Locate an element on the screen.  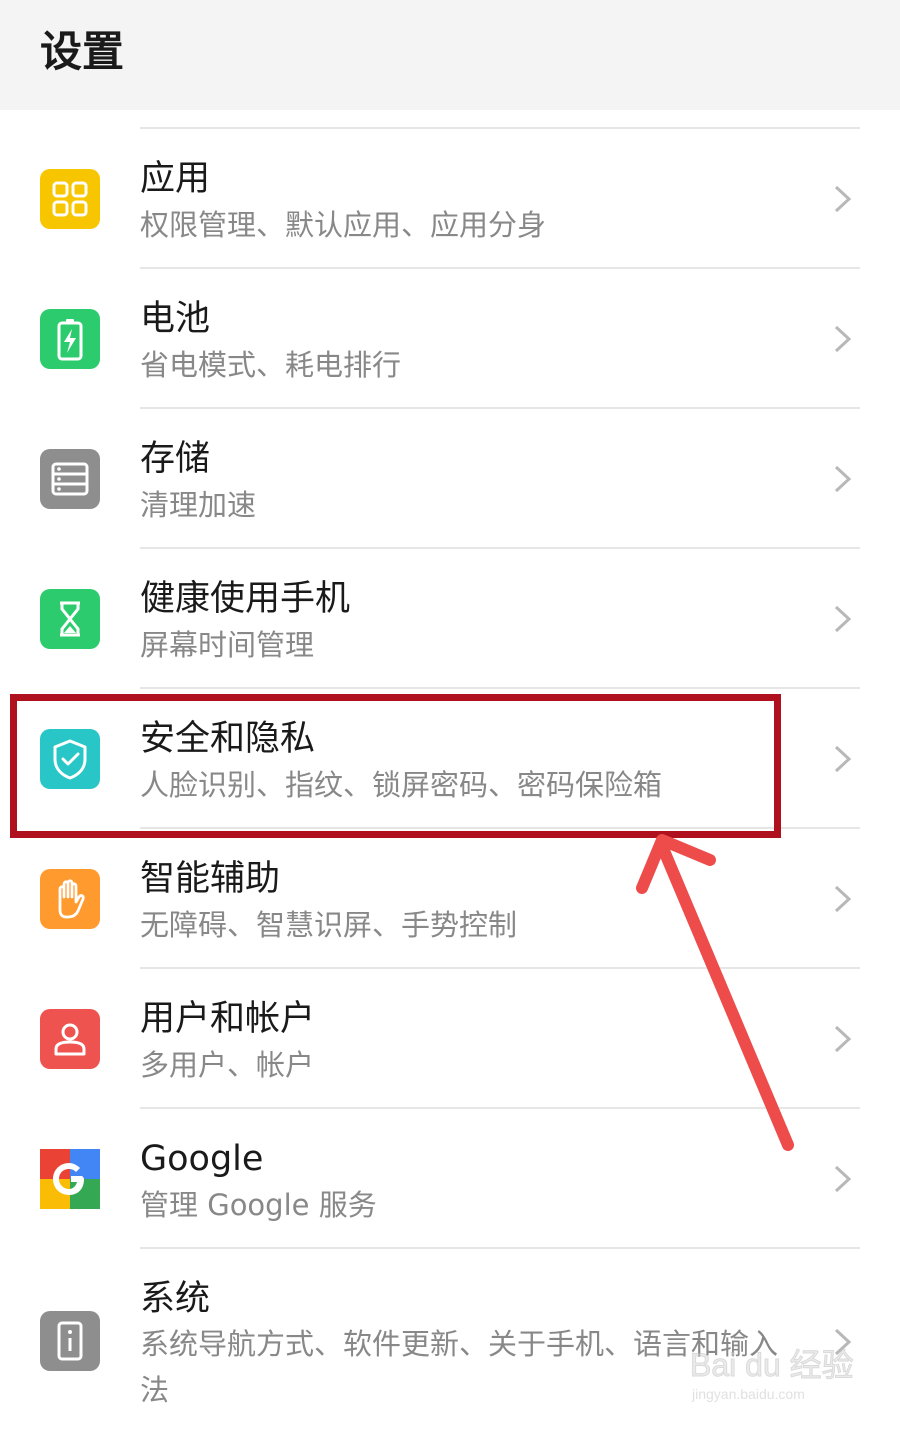
settings-item-title: Google is located at coordinates (202, 1159).